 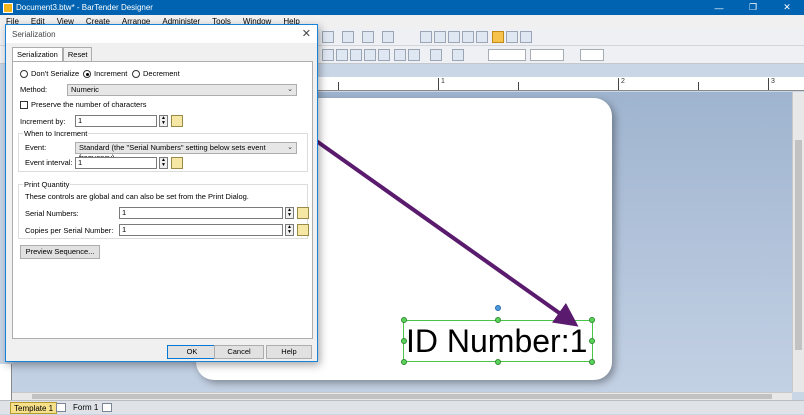 I want to click on radio-label: Don't Serialize, so click(x=55, y=73).